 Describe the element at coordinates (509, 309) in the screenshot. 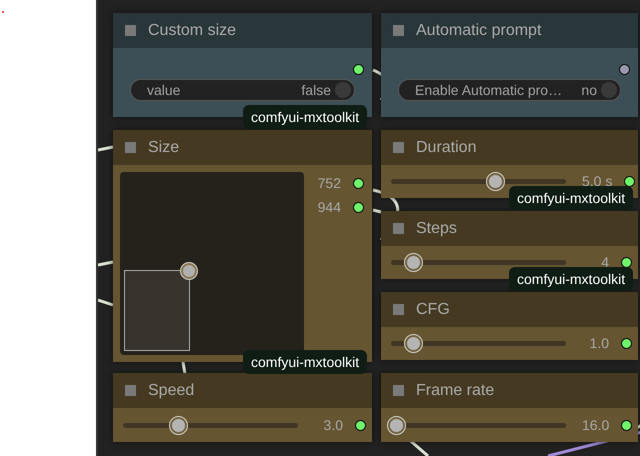

I see `node-header: CFG` at that location.